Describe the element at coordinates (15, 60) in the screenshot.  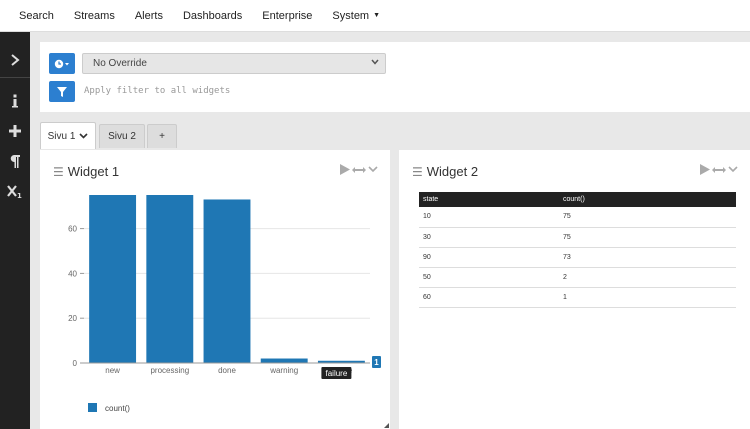
I see `chevron-right-icon` at that location.